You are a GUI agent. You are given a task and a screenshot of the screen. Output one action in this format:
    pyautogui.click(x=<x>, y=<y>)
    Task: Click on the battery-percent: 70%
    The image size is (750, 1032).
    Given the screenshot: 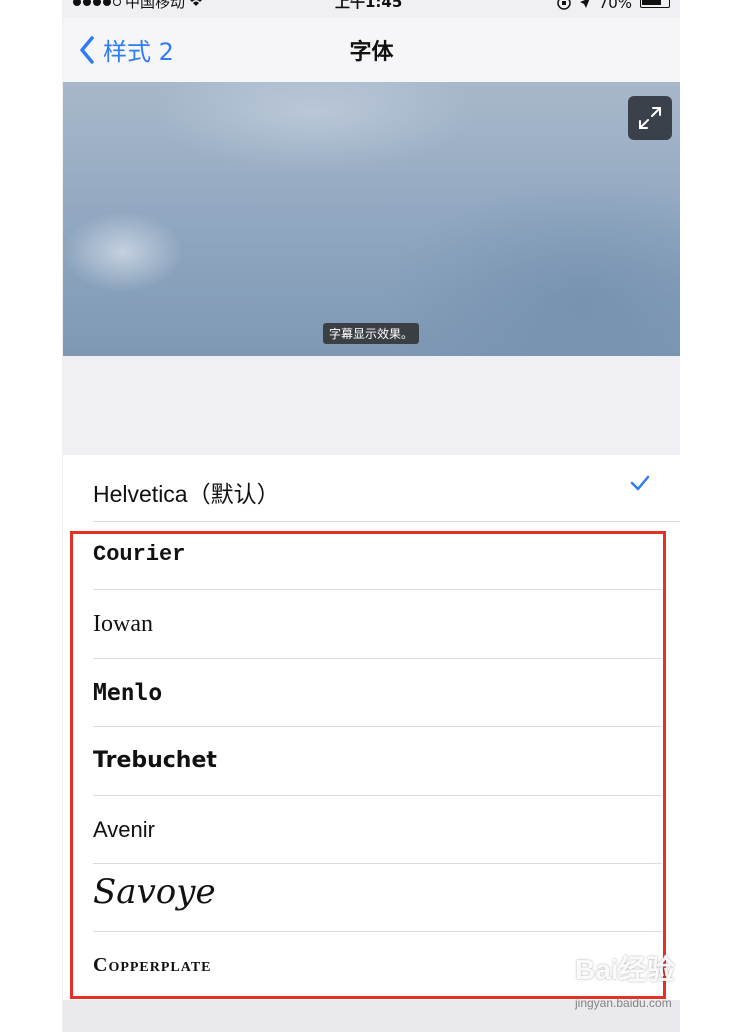 What is the action you would take?
    pyautogui.click(x=615, y=6)
    